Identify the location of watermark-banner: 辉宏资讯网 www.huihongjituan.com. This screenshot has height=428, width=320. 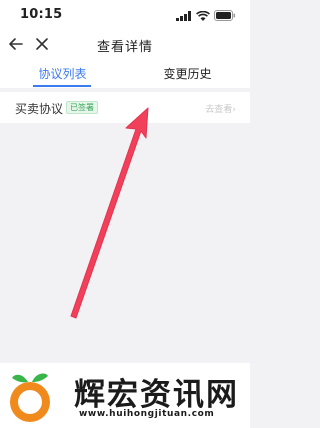
(125, 395).